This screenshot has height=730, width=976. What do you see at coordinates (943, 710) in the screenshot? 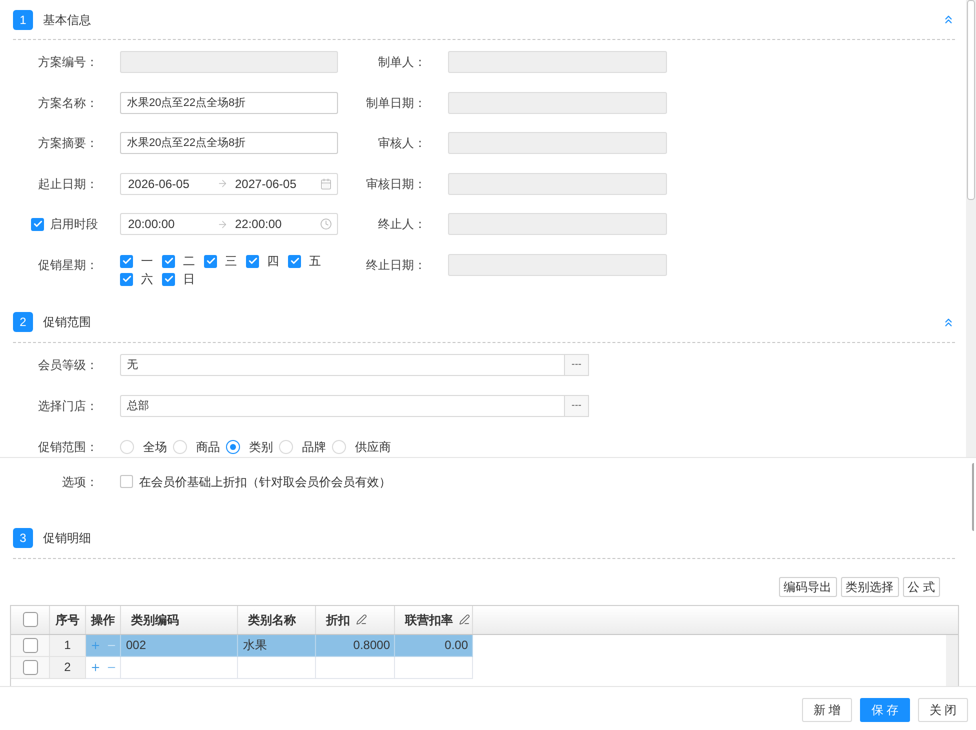
I see `footer-button: 关 闭` at bounding box center [943, 710].